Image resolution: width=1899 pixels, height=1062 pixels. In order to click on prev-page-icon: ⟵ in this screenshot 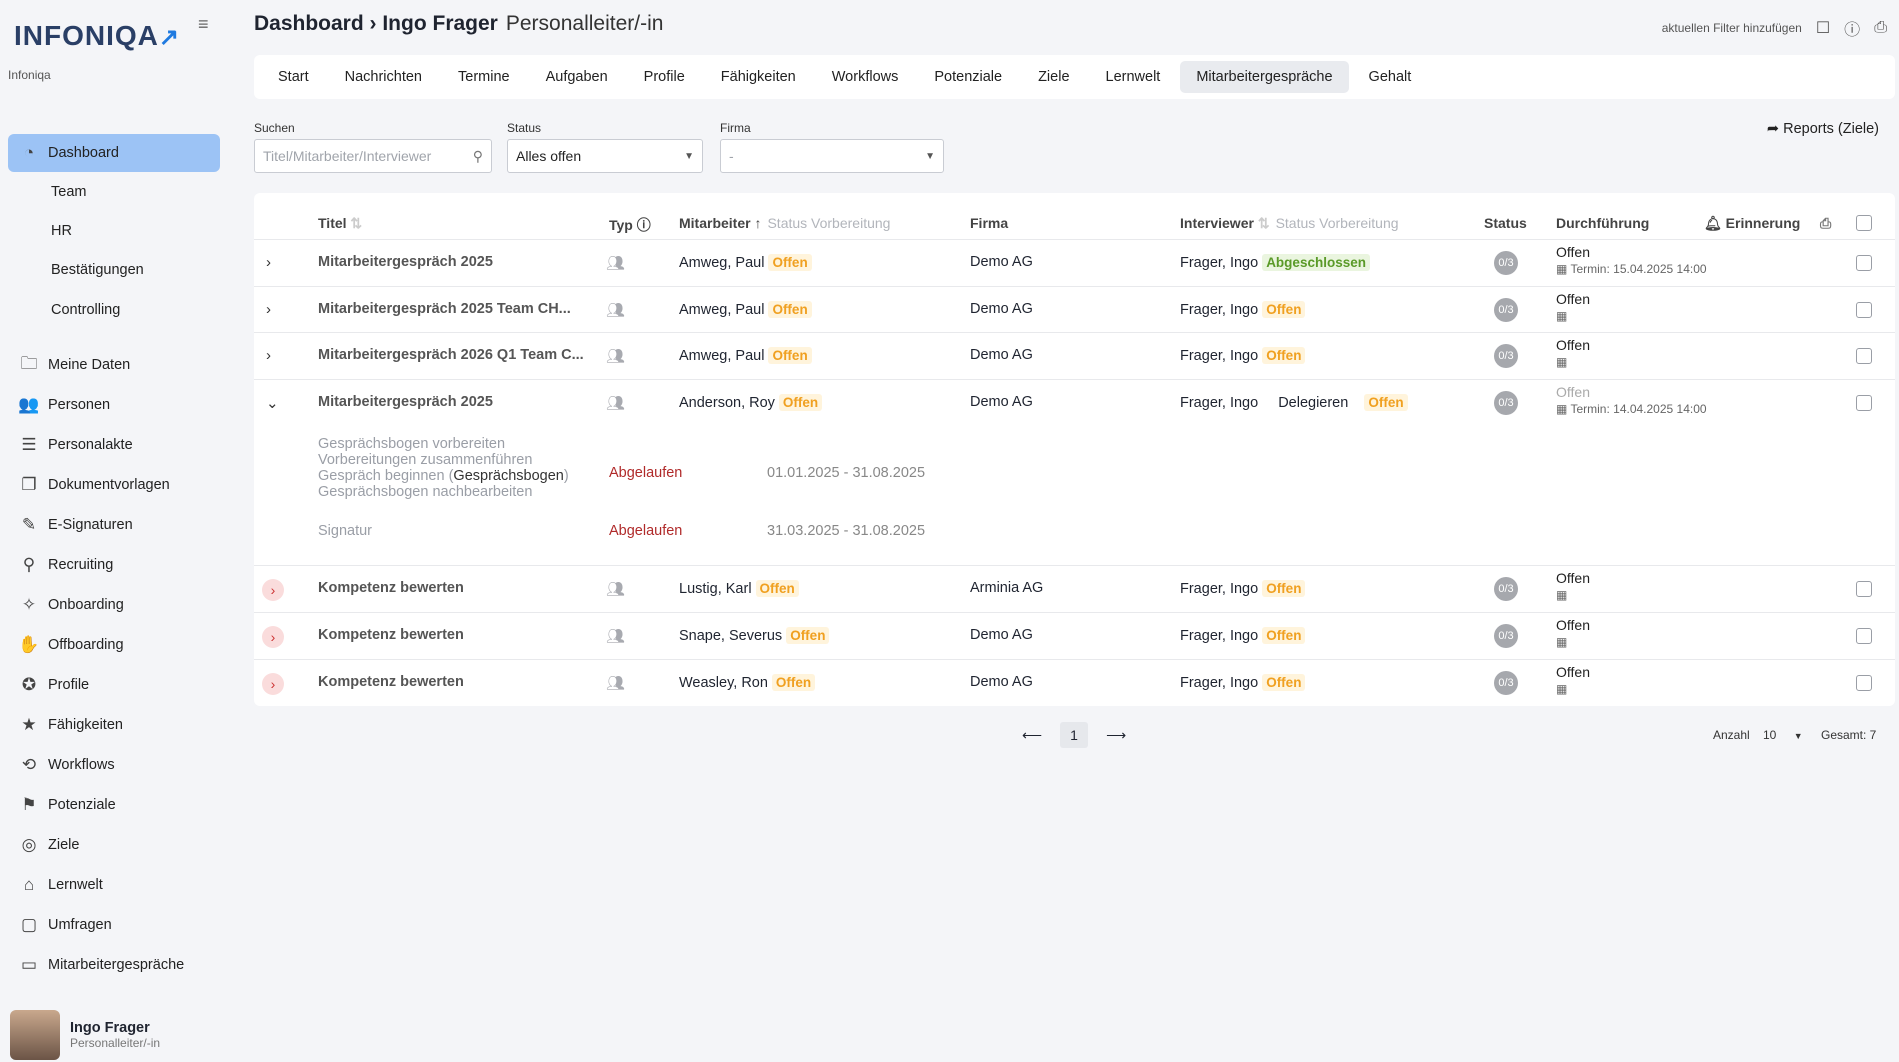, I will do `click(1032, 735)`.